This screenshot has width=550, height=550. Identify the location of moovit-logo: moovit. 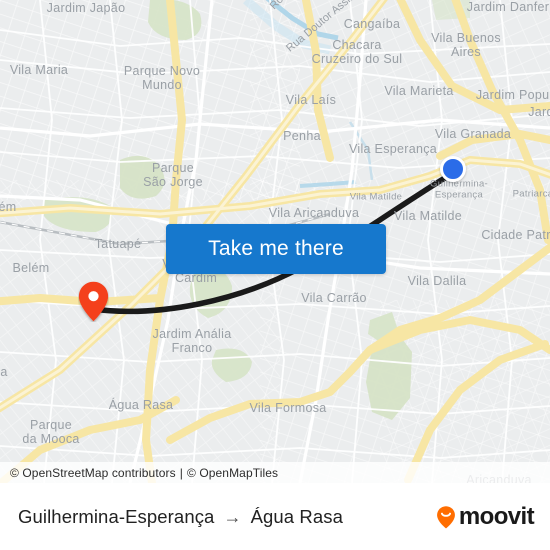
(484, 516).